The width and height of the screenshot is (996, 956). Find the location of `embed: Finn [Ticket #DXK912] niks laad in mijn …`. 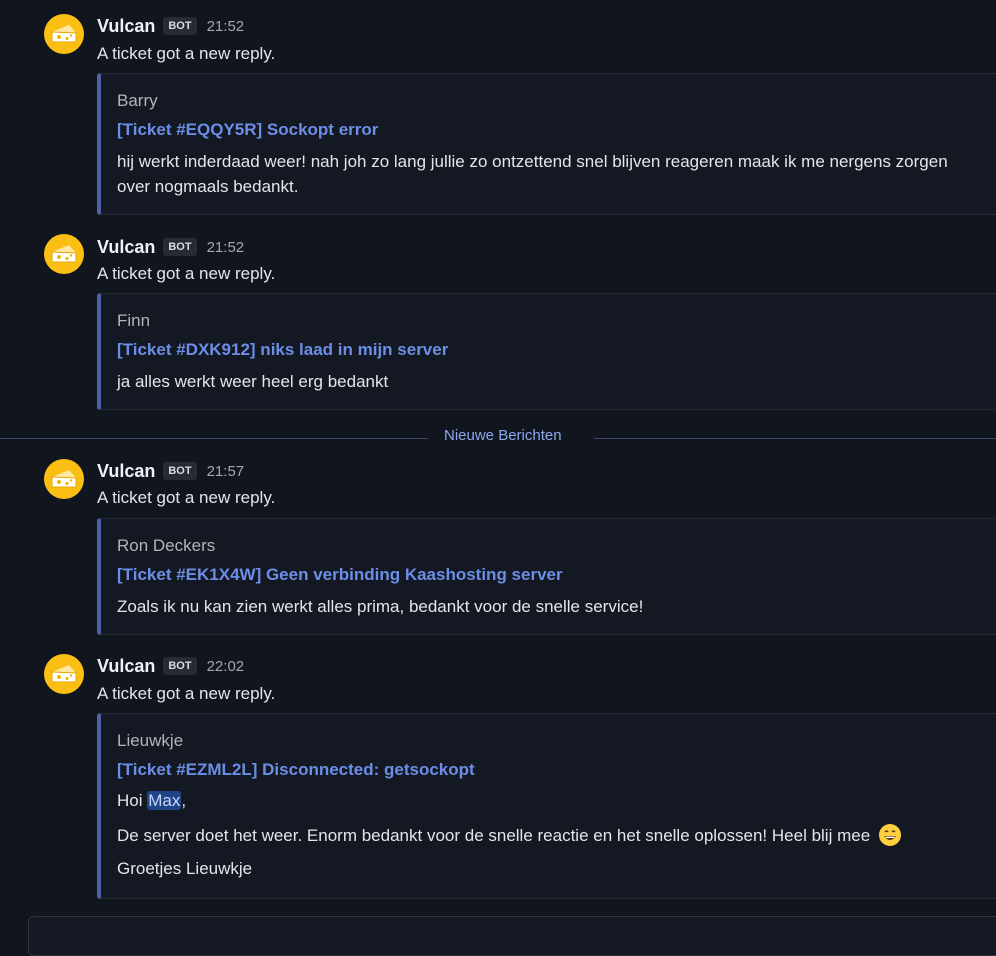

embed: Finn [Ticket #DXK912] niks laad in mijn … is located at coordinates (546, 351).